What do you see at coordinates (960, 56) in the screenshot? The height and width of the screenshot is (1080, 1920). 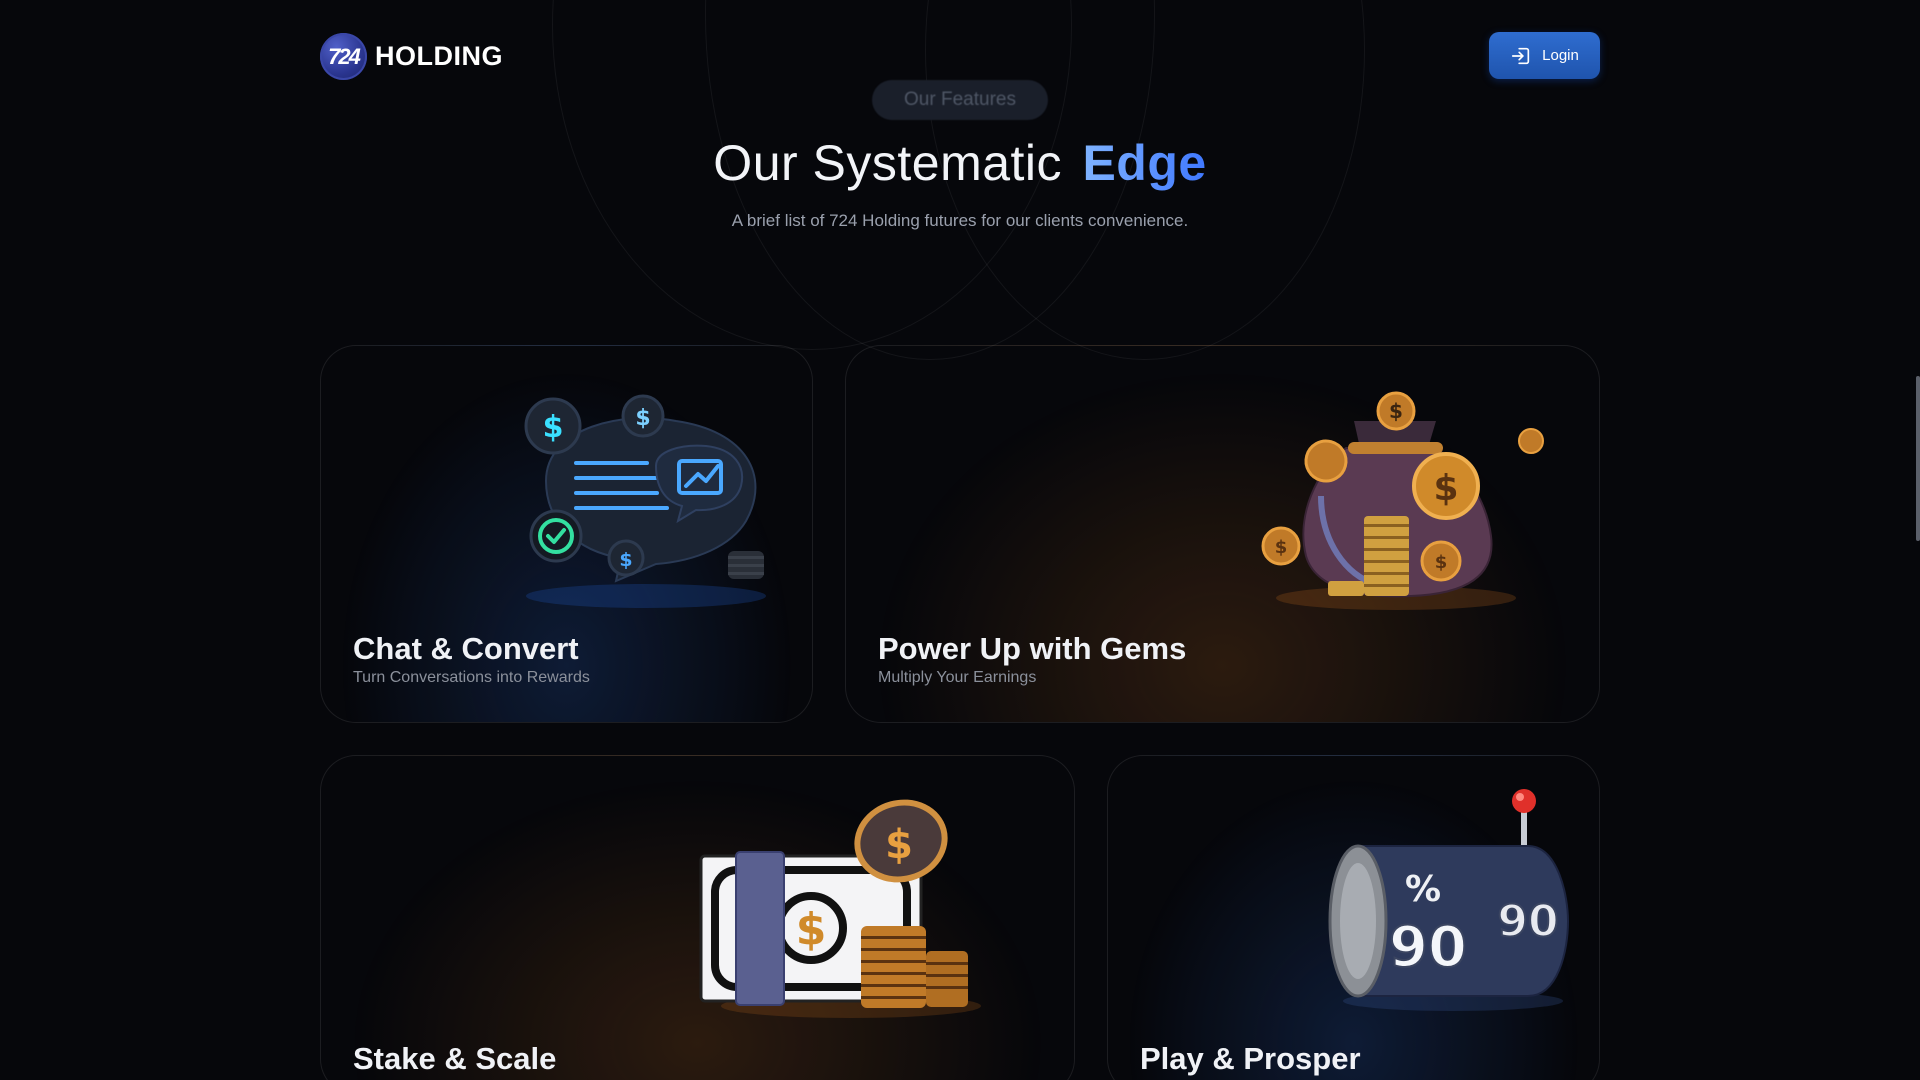 I see `top-header: 724 HOLDING Login` at bounding box center [960, 56].